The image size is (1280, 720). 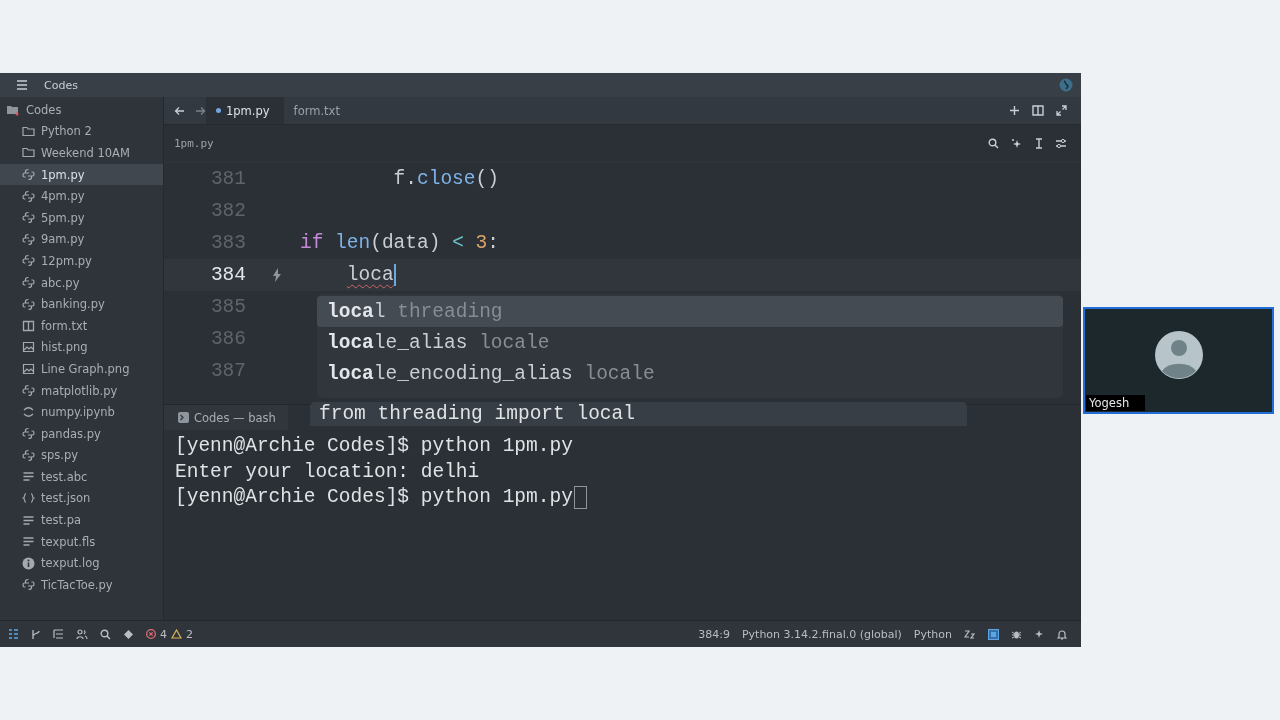 I want to click on cursor-position: 384:9, so click(x=714, y=634).